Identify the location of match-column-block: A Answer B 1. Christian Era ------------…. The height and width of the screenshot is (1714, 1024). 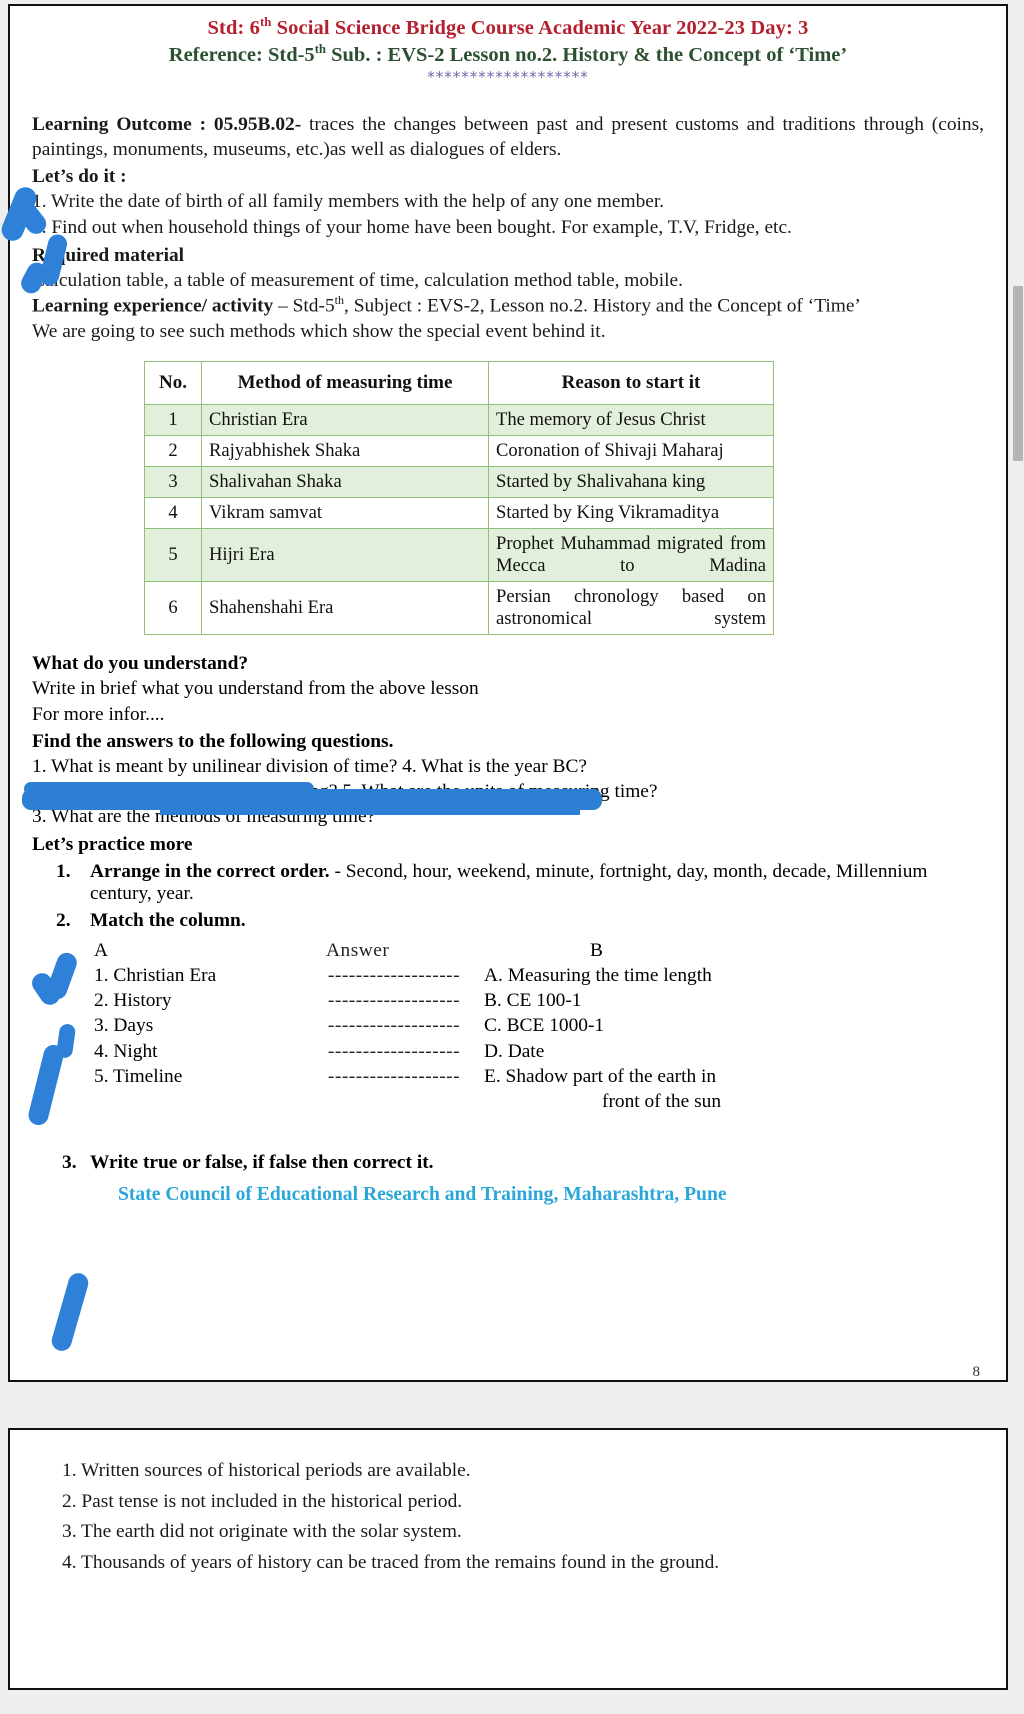
(539, 1026).